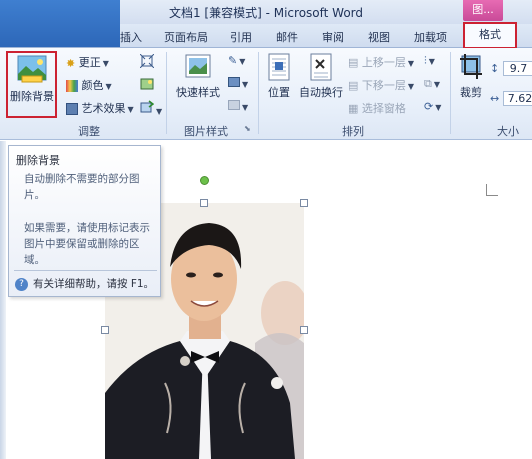 The image size is (532, 459). Describe the element at coordinates (495, 68) in the screenshot. I see `height-icon: ↕` at that location.